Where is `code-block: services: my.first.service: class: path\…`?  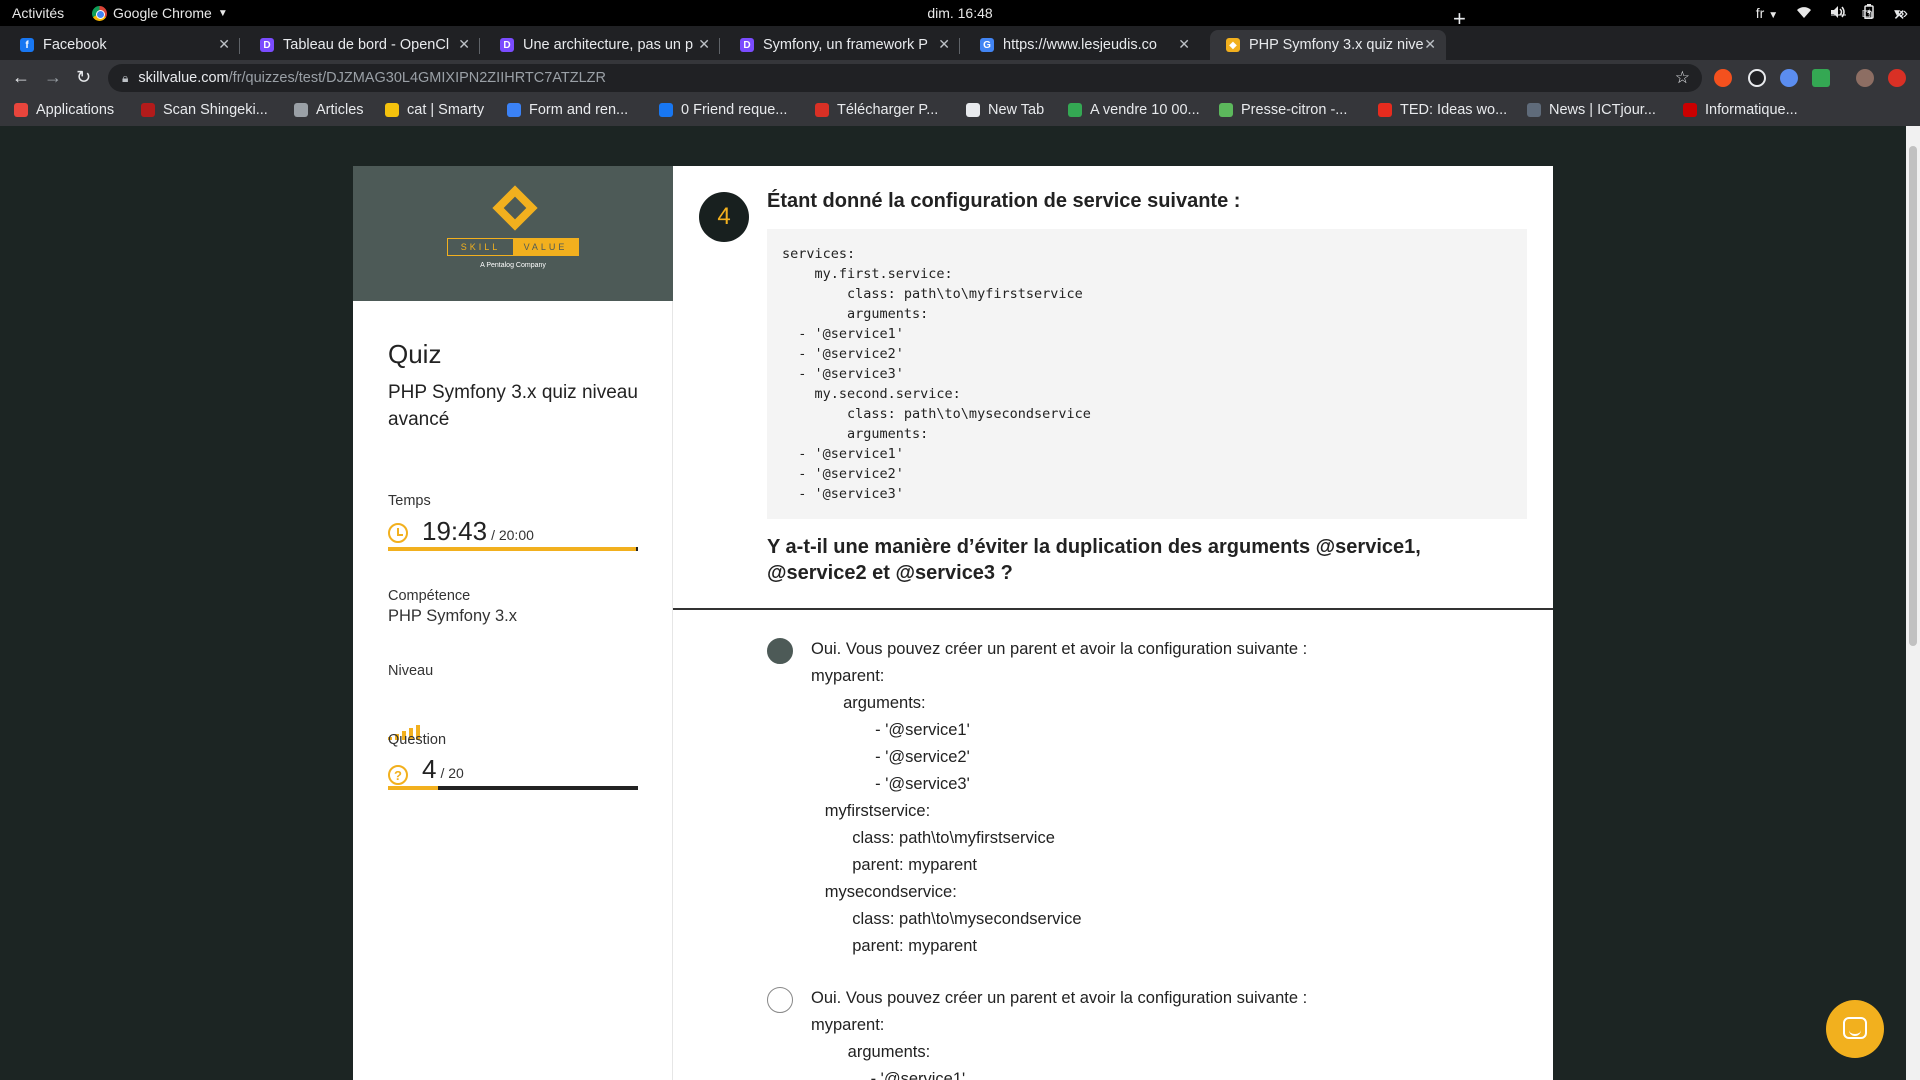 code-block: services: my.first.service: class: path\… is located at coordinates (1147, 374).